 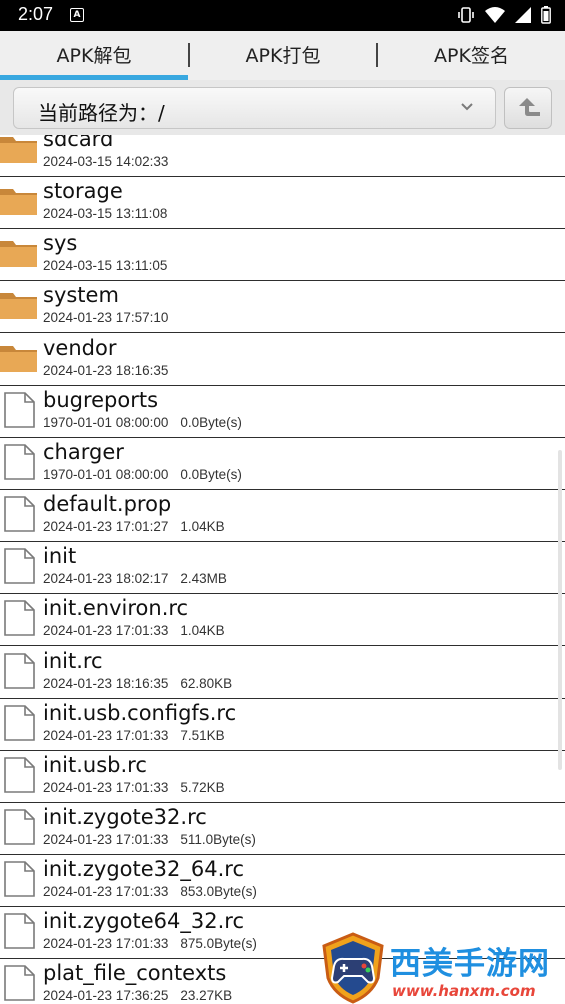 I want to click on file-meta: 2024-01-23 18:02:17 2.43MB, so click(x=135, y=578).